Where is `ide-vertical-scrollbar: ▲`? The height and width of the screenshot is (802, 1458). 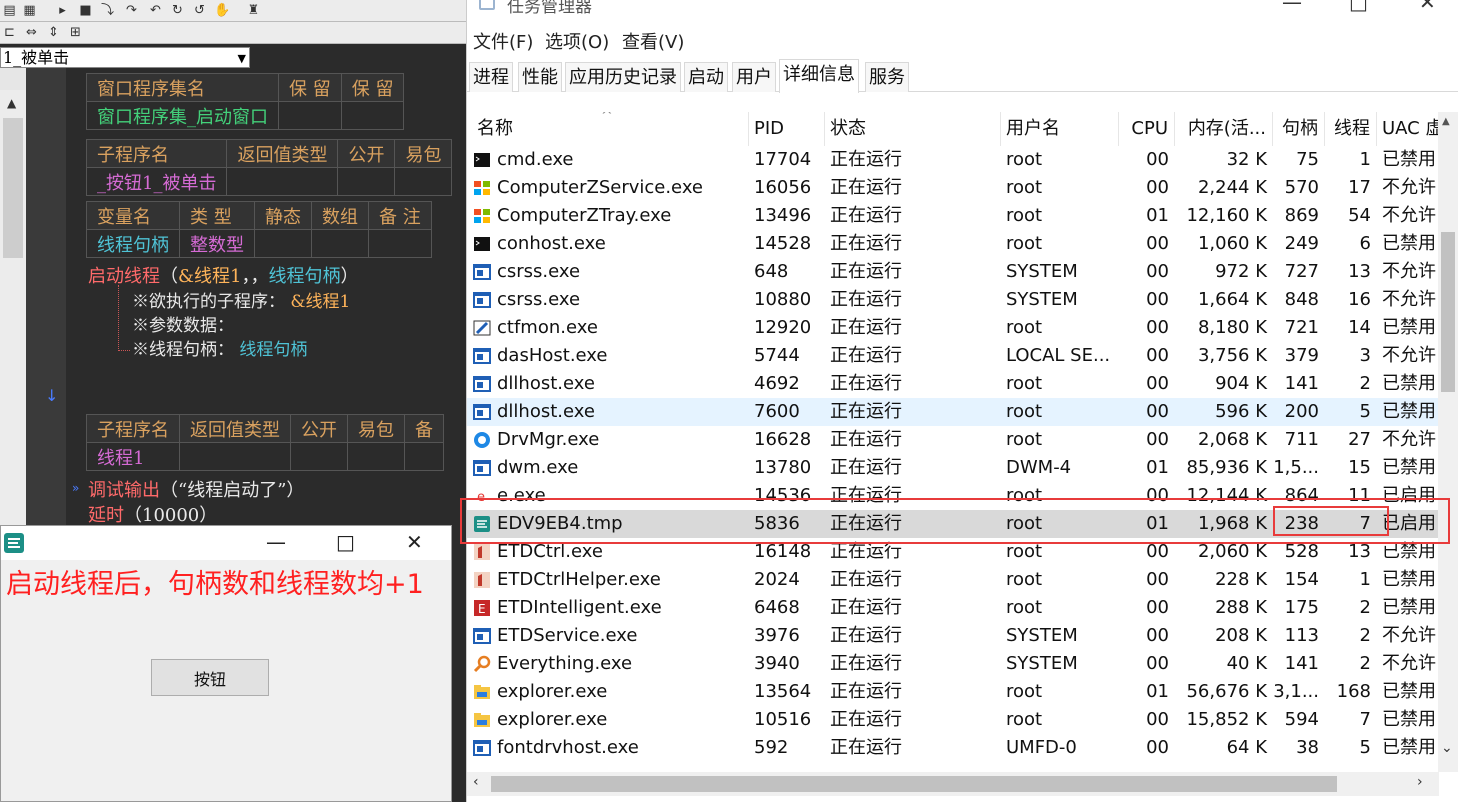
ide-vertical-scrollbar: ▲ is located at coordinates (13, 310).